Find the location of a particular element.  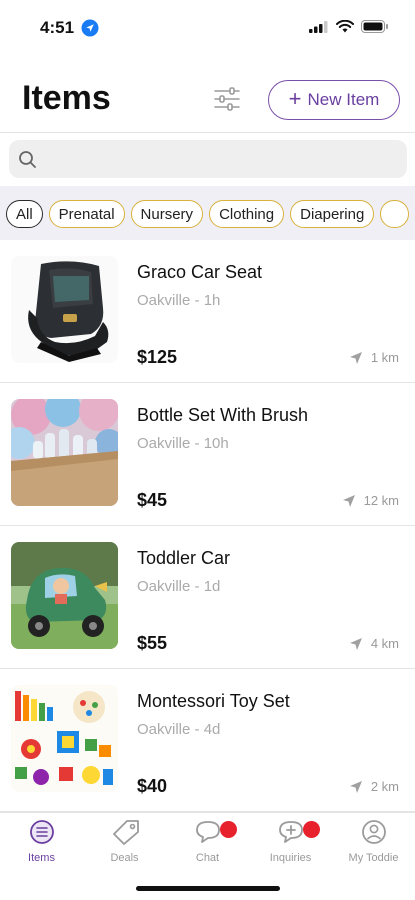

item-price: $55 is located at coordinates (152, 643).